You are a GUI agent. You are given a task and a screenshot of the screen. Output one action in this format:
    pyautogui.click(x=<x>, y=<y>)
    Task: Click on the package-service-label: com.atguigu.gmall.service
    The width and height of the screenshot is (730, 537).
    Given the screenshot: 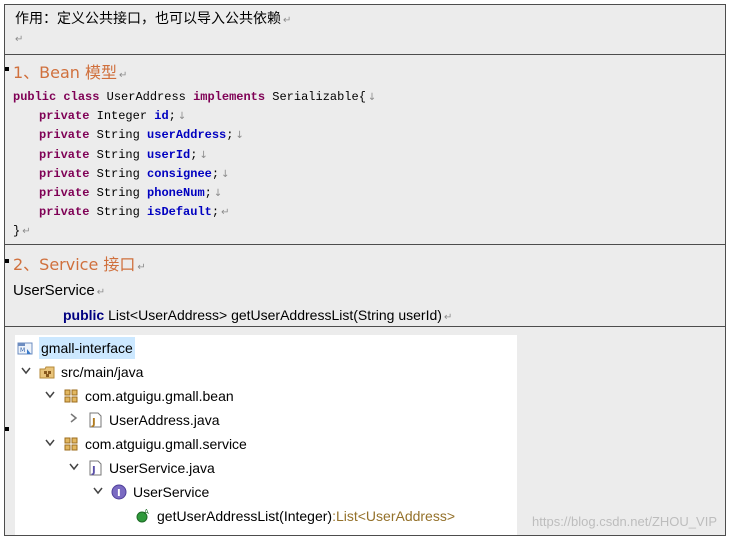 What is the action you would take?
    pyautogui.click(x=166, y=444)
    